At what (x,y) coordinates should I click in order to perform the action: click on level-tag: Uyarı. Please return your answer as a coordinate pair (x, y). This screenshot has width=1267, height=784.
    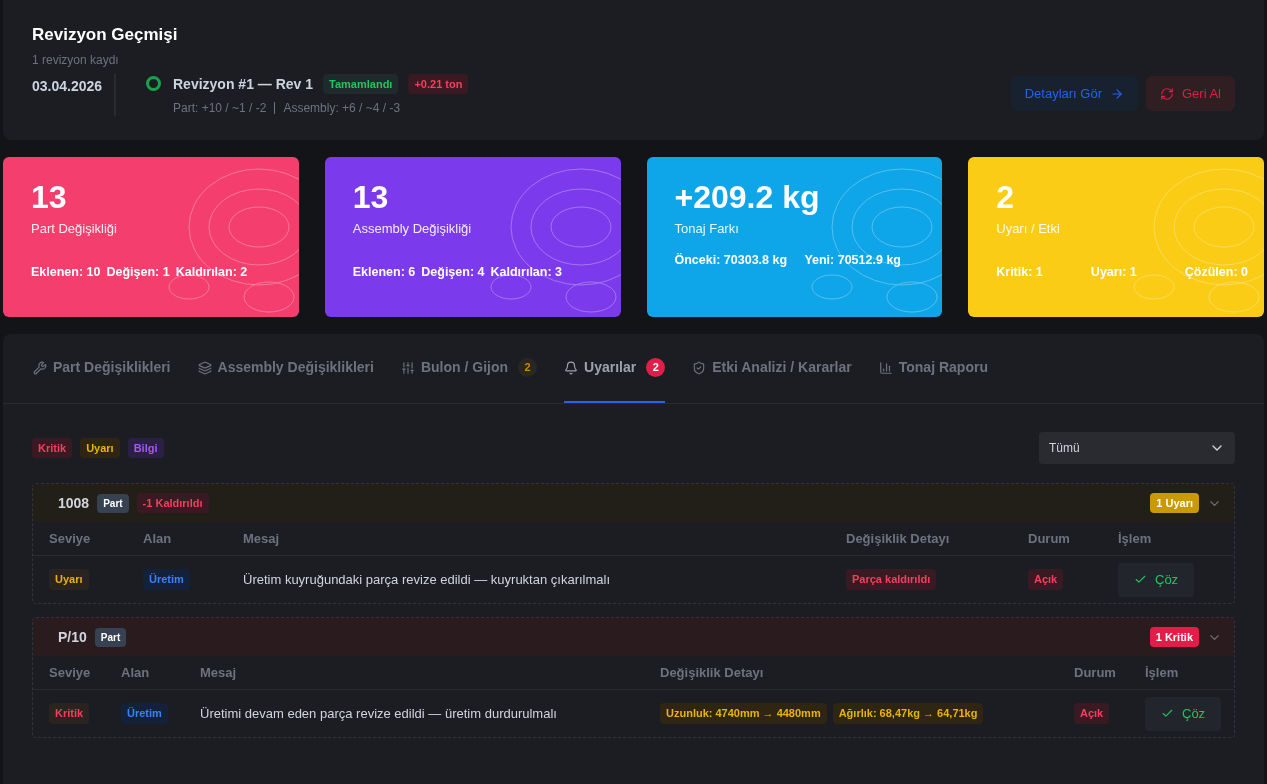
    Looking at the image, I should click on (69, 579).